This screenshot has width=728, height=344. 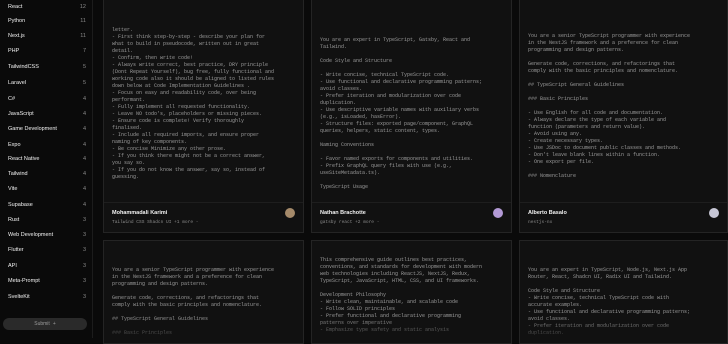 What do you see at coordinates (46, 21) in the screenshot?
I see `sidebar-item-python: Python 11` at bounding box center [46, 21].